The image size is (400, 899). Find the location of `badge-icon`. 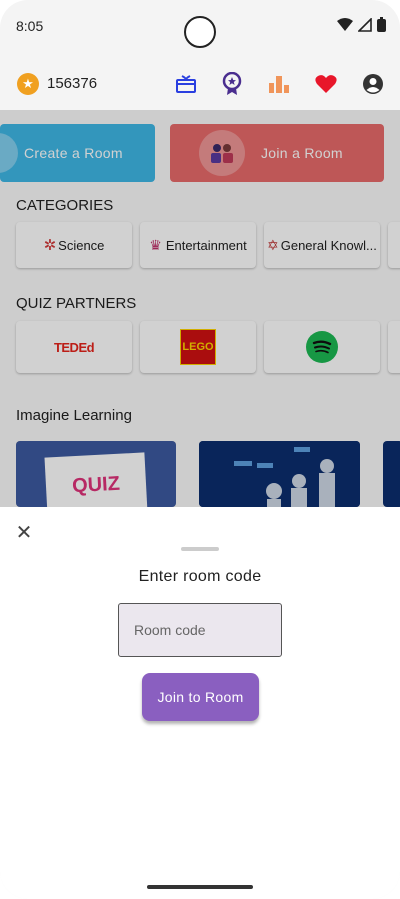

badge-icon is located at coordinates (232, 84).